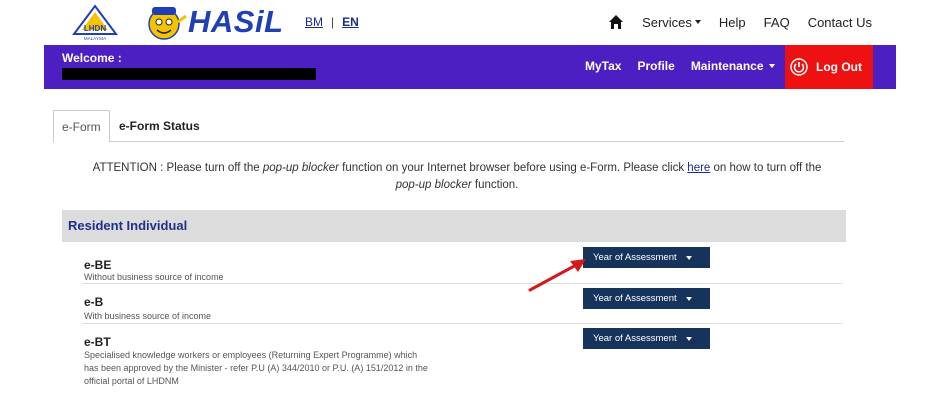  What do you see at coordinates (688, 66) in the screenshot?
I see `main-nav: MyTax Profile Maintenance` at bounding box center [688, 66].